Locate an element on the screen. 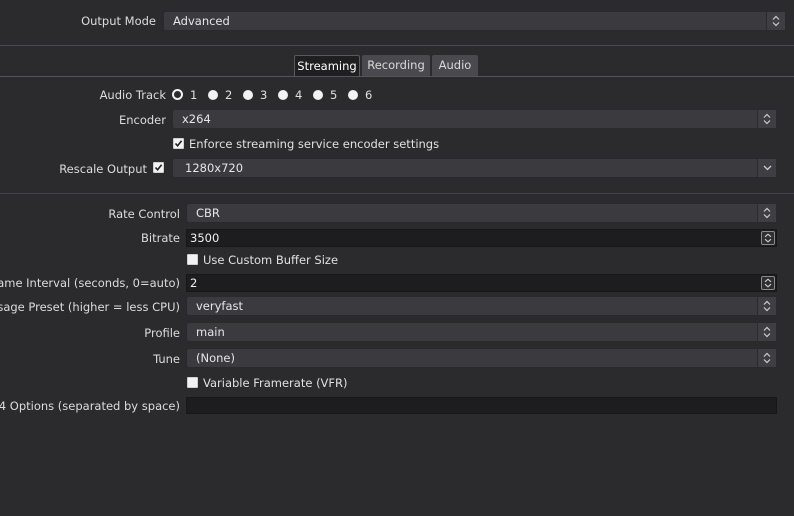  profile-label: Profile is located at coordinates (162, 333).